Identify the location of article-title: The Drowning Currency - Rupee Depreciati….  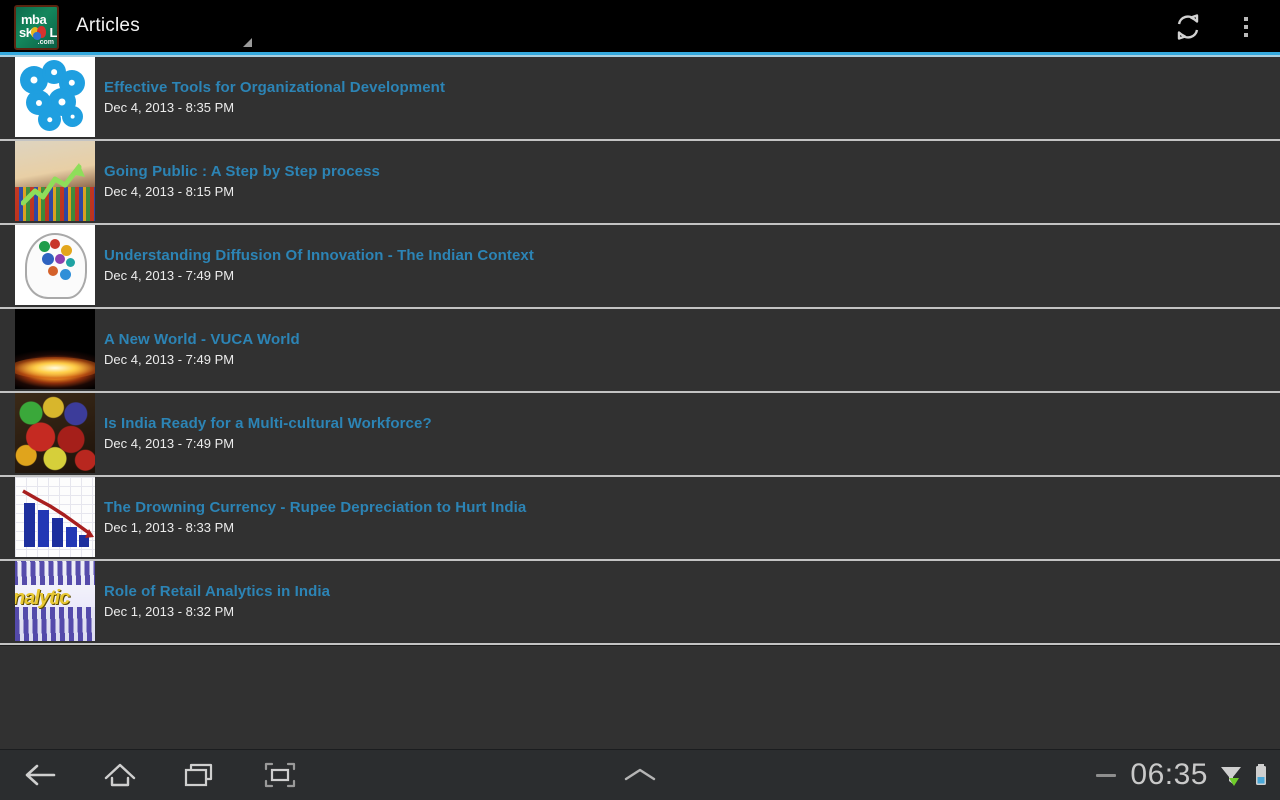
(315, 507).